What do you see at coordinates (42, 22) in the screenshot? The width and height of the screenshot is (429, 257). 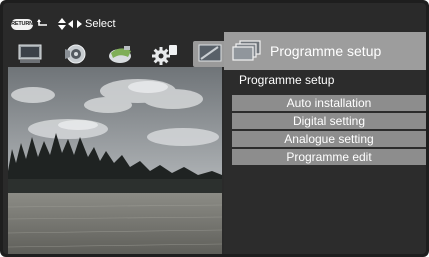 I see `back-arrow-icon` at bounding box center [42, 22].